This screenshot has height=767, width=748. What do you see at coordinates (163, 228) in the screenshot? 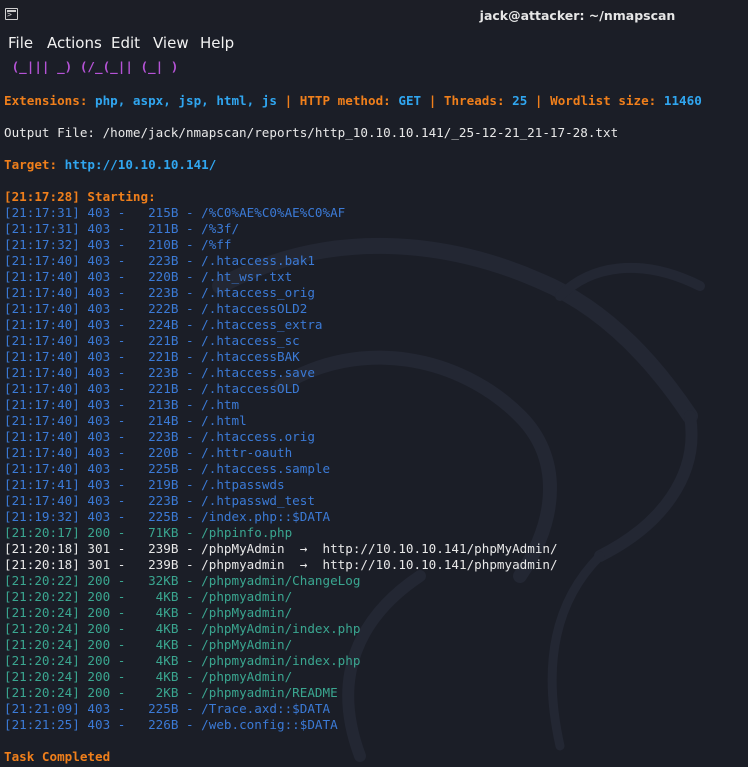
I see `row-size: 211B` at bounding box center [163, 228].